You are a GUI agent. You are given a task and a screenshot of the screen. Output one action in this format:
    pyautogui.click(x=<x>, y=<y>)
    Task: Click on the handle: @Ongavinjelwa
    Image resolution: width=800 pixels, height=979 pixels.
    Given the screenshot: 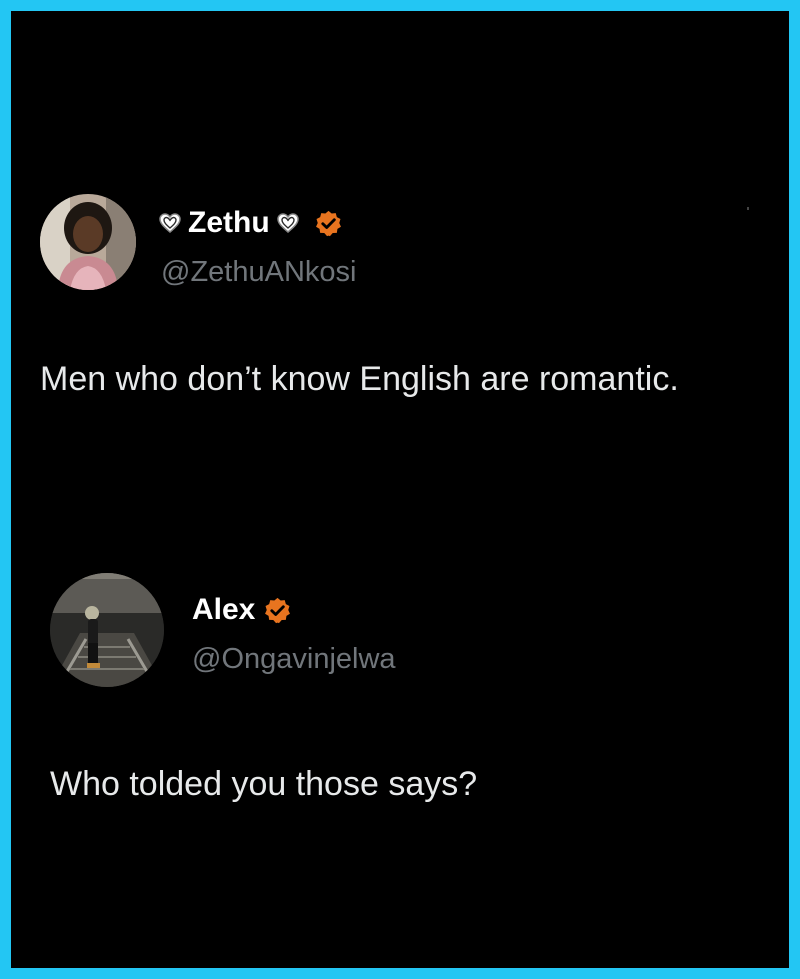 What is the action you would take?
    pyautogui.click(x=294, y=659)
    